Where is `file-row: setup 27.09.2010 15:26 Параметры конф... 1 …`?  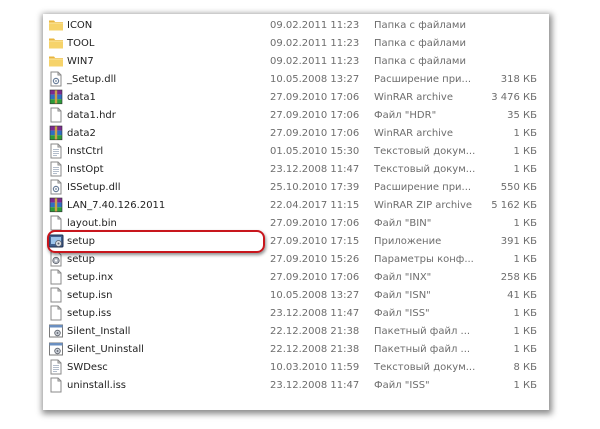 file-row: setup 27.09.2010 15:26 Параметры конф... 1 … is located at coordinates (296, 260).